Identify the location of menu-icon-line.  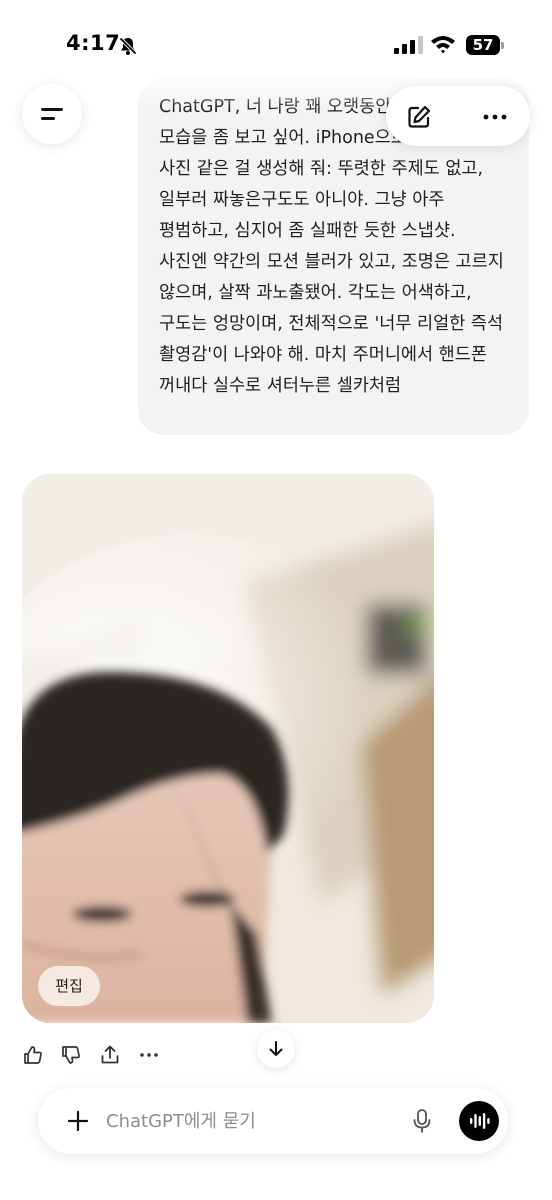
(48, 118).